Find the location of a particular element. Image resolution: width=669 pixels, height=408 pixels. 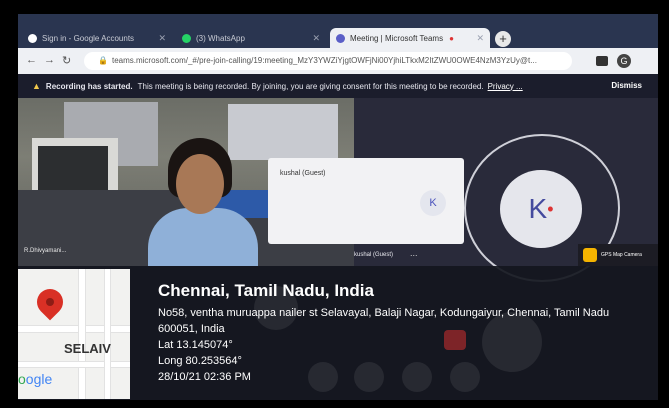

map-place-label: SELAIV is located at coordinates (87, 348).